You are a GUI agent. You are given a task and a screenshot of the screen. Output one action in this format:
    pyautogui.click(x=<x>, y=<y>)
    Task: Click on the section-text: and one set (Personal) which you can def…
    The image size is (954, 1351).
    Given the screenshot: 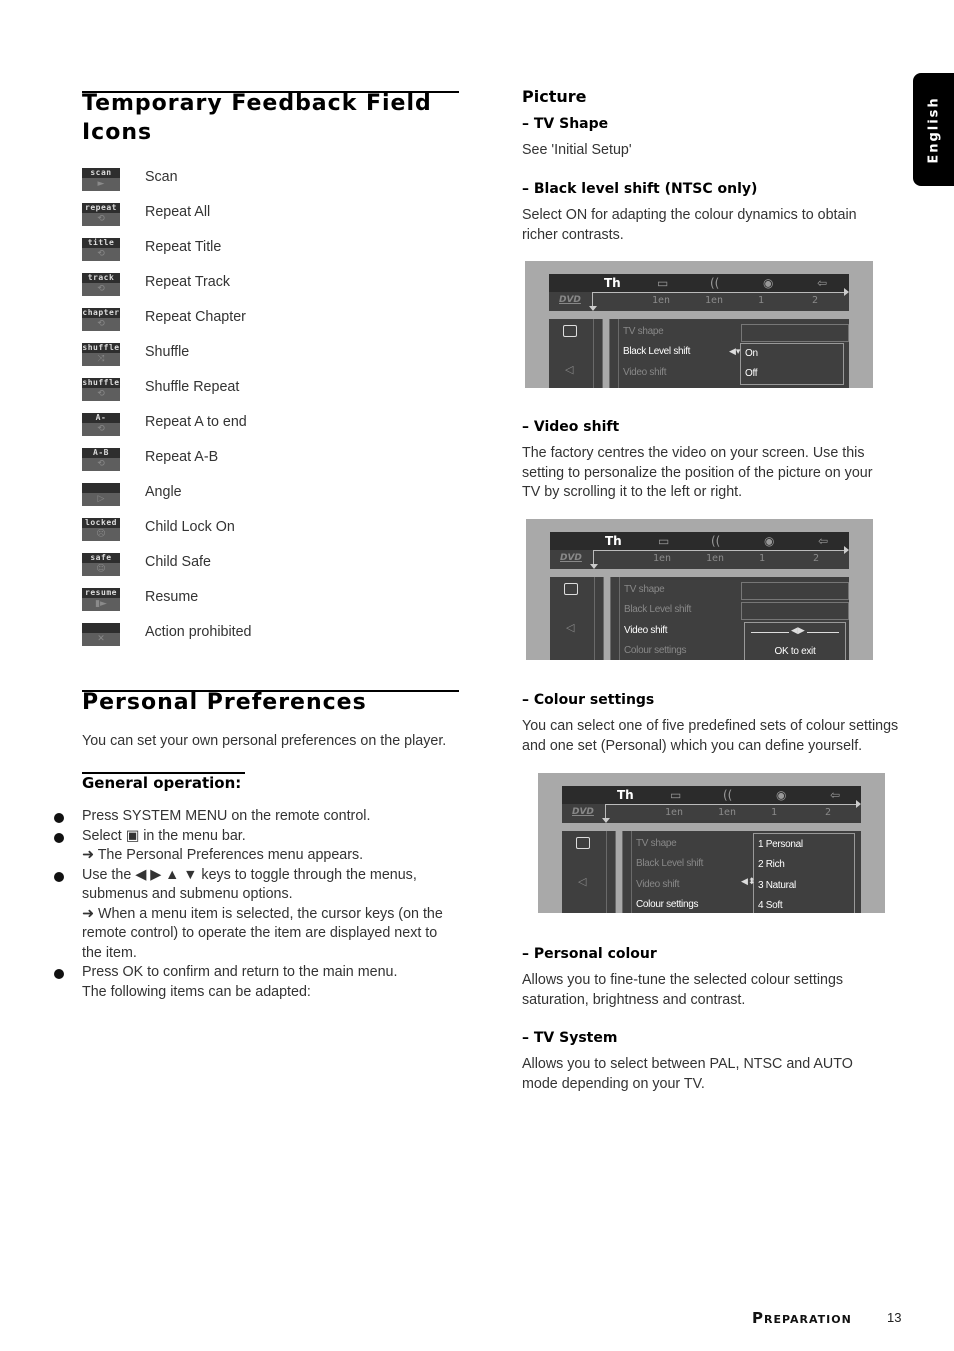 What is the action you would take?
    pyautogui.click(x=692, y=745)
    